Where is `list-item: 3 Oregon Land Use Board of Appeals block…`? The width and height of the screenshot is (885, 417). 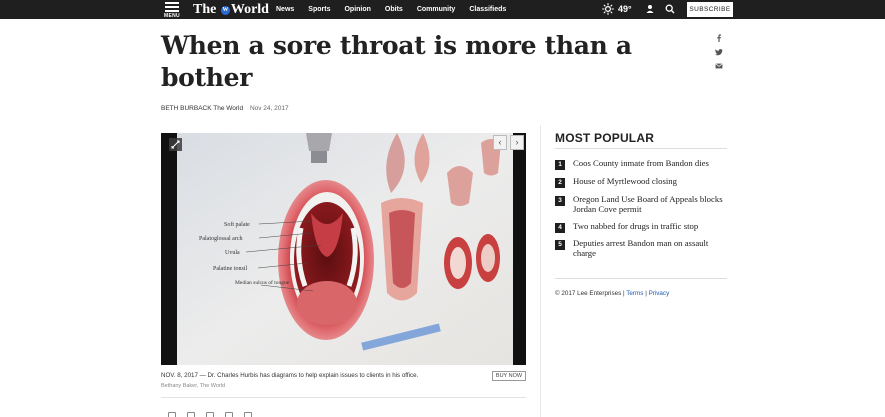 list-item: 3 Oregon Land Use Board of Appeals block… is located at coordinates (641, 204).